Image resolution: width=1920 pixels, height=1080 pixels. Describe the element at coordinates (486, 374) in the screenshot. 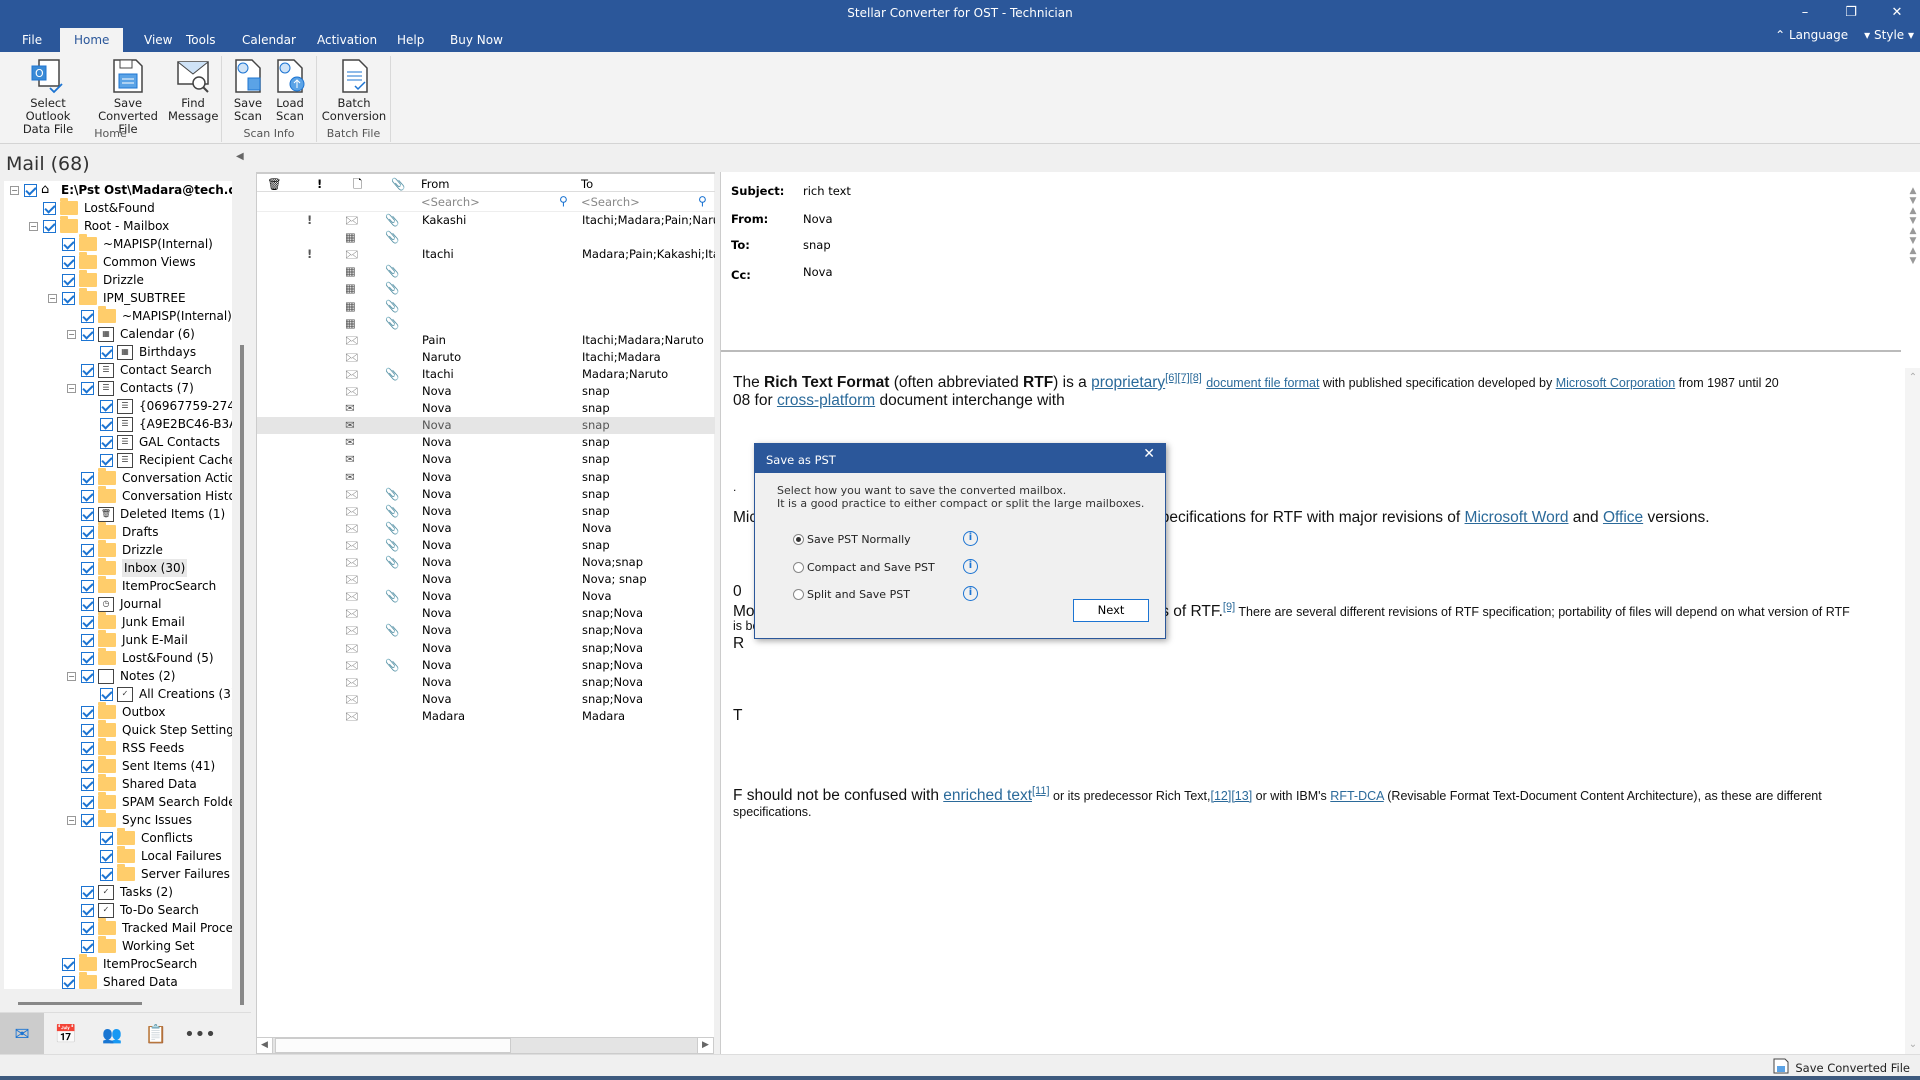

I see `message-row: 🖂 📎 Itachi Madara;Naruto` at that location.